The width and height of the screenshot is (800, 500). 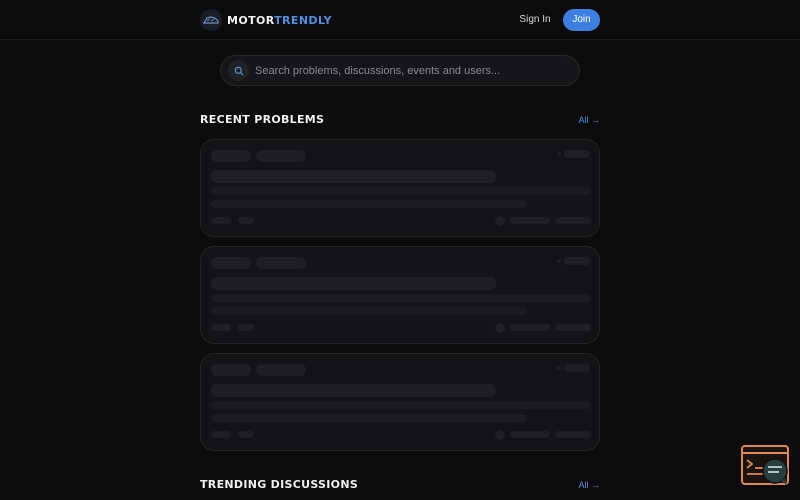 I want to click on brand-name-part2: TRENDLY, so click(x=303, y=20).